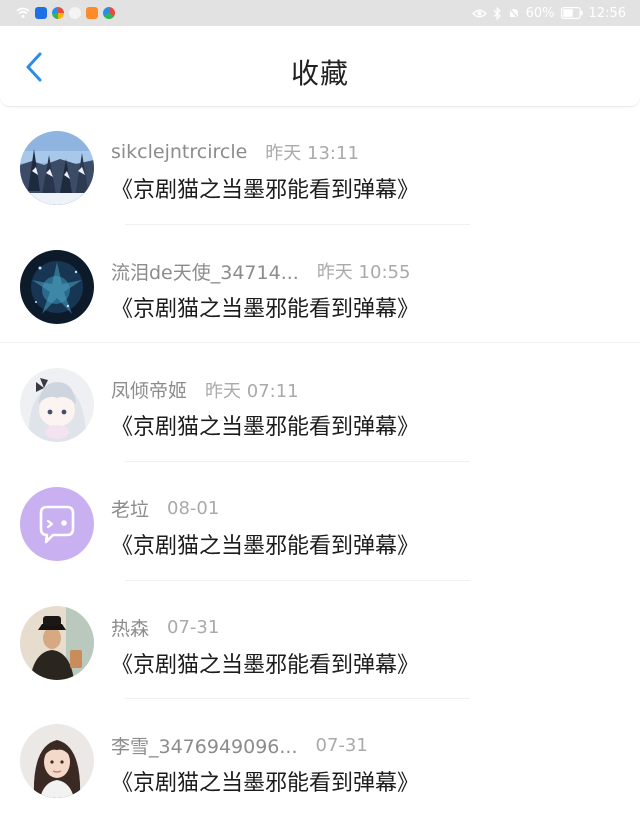 This screenshot has height=826, width=640. Describe the element at coordinates (320, 403) in the screenshot. I see `list-item: 凤倾帝姬 昨天 07:11 《京剧猫之当墨邪能看到弹幕》` at that location.